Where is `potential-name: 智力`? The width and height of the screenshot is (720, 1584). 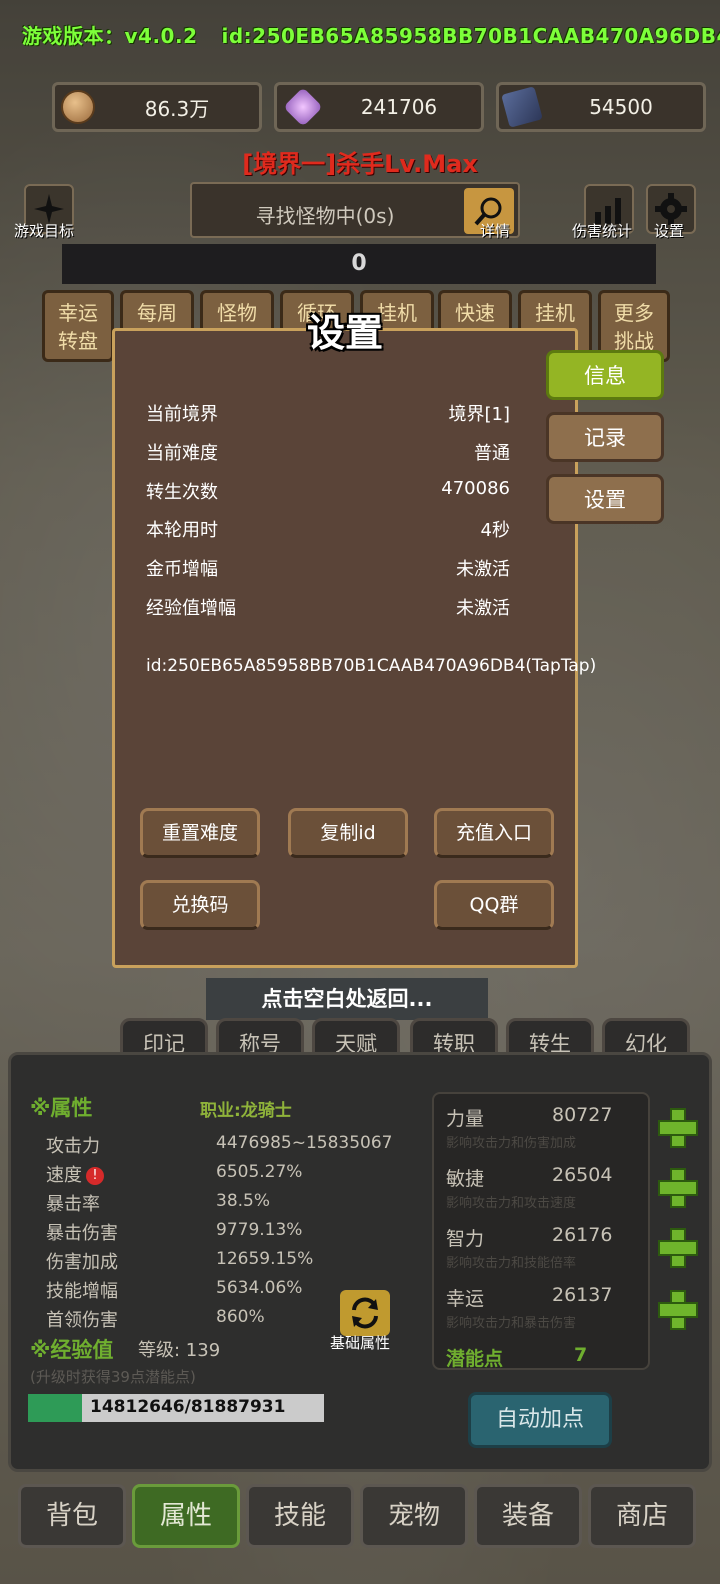
potential-name: 智力 is located at coordinates (465, 1239).